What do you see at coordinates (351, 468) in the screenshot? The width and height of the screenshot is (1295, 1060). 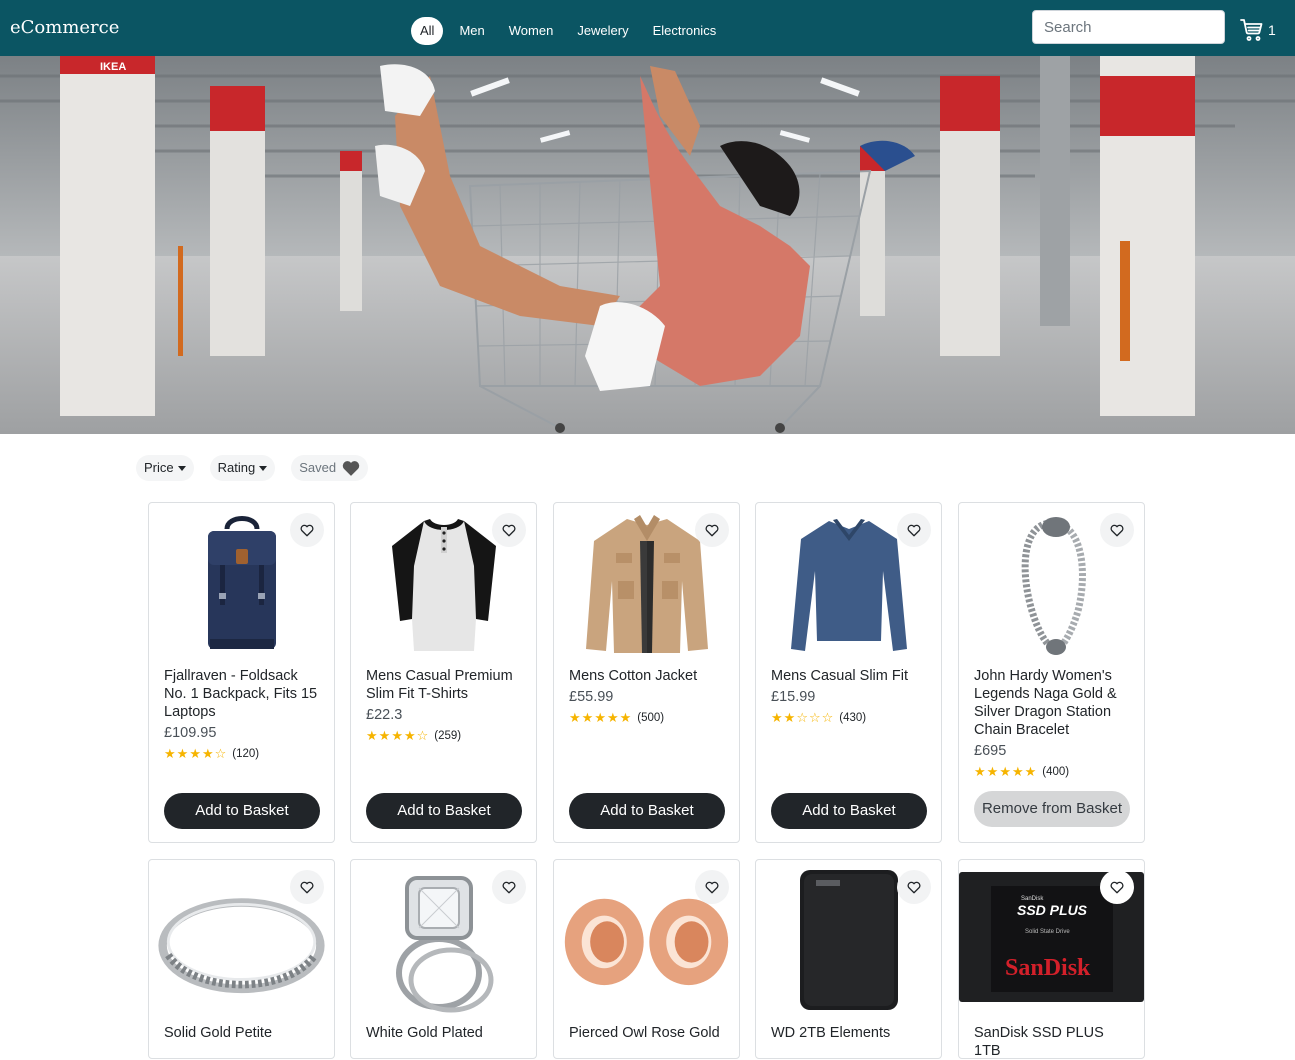 I see `heart-filled-icon` at bounding box center [351, 468].